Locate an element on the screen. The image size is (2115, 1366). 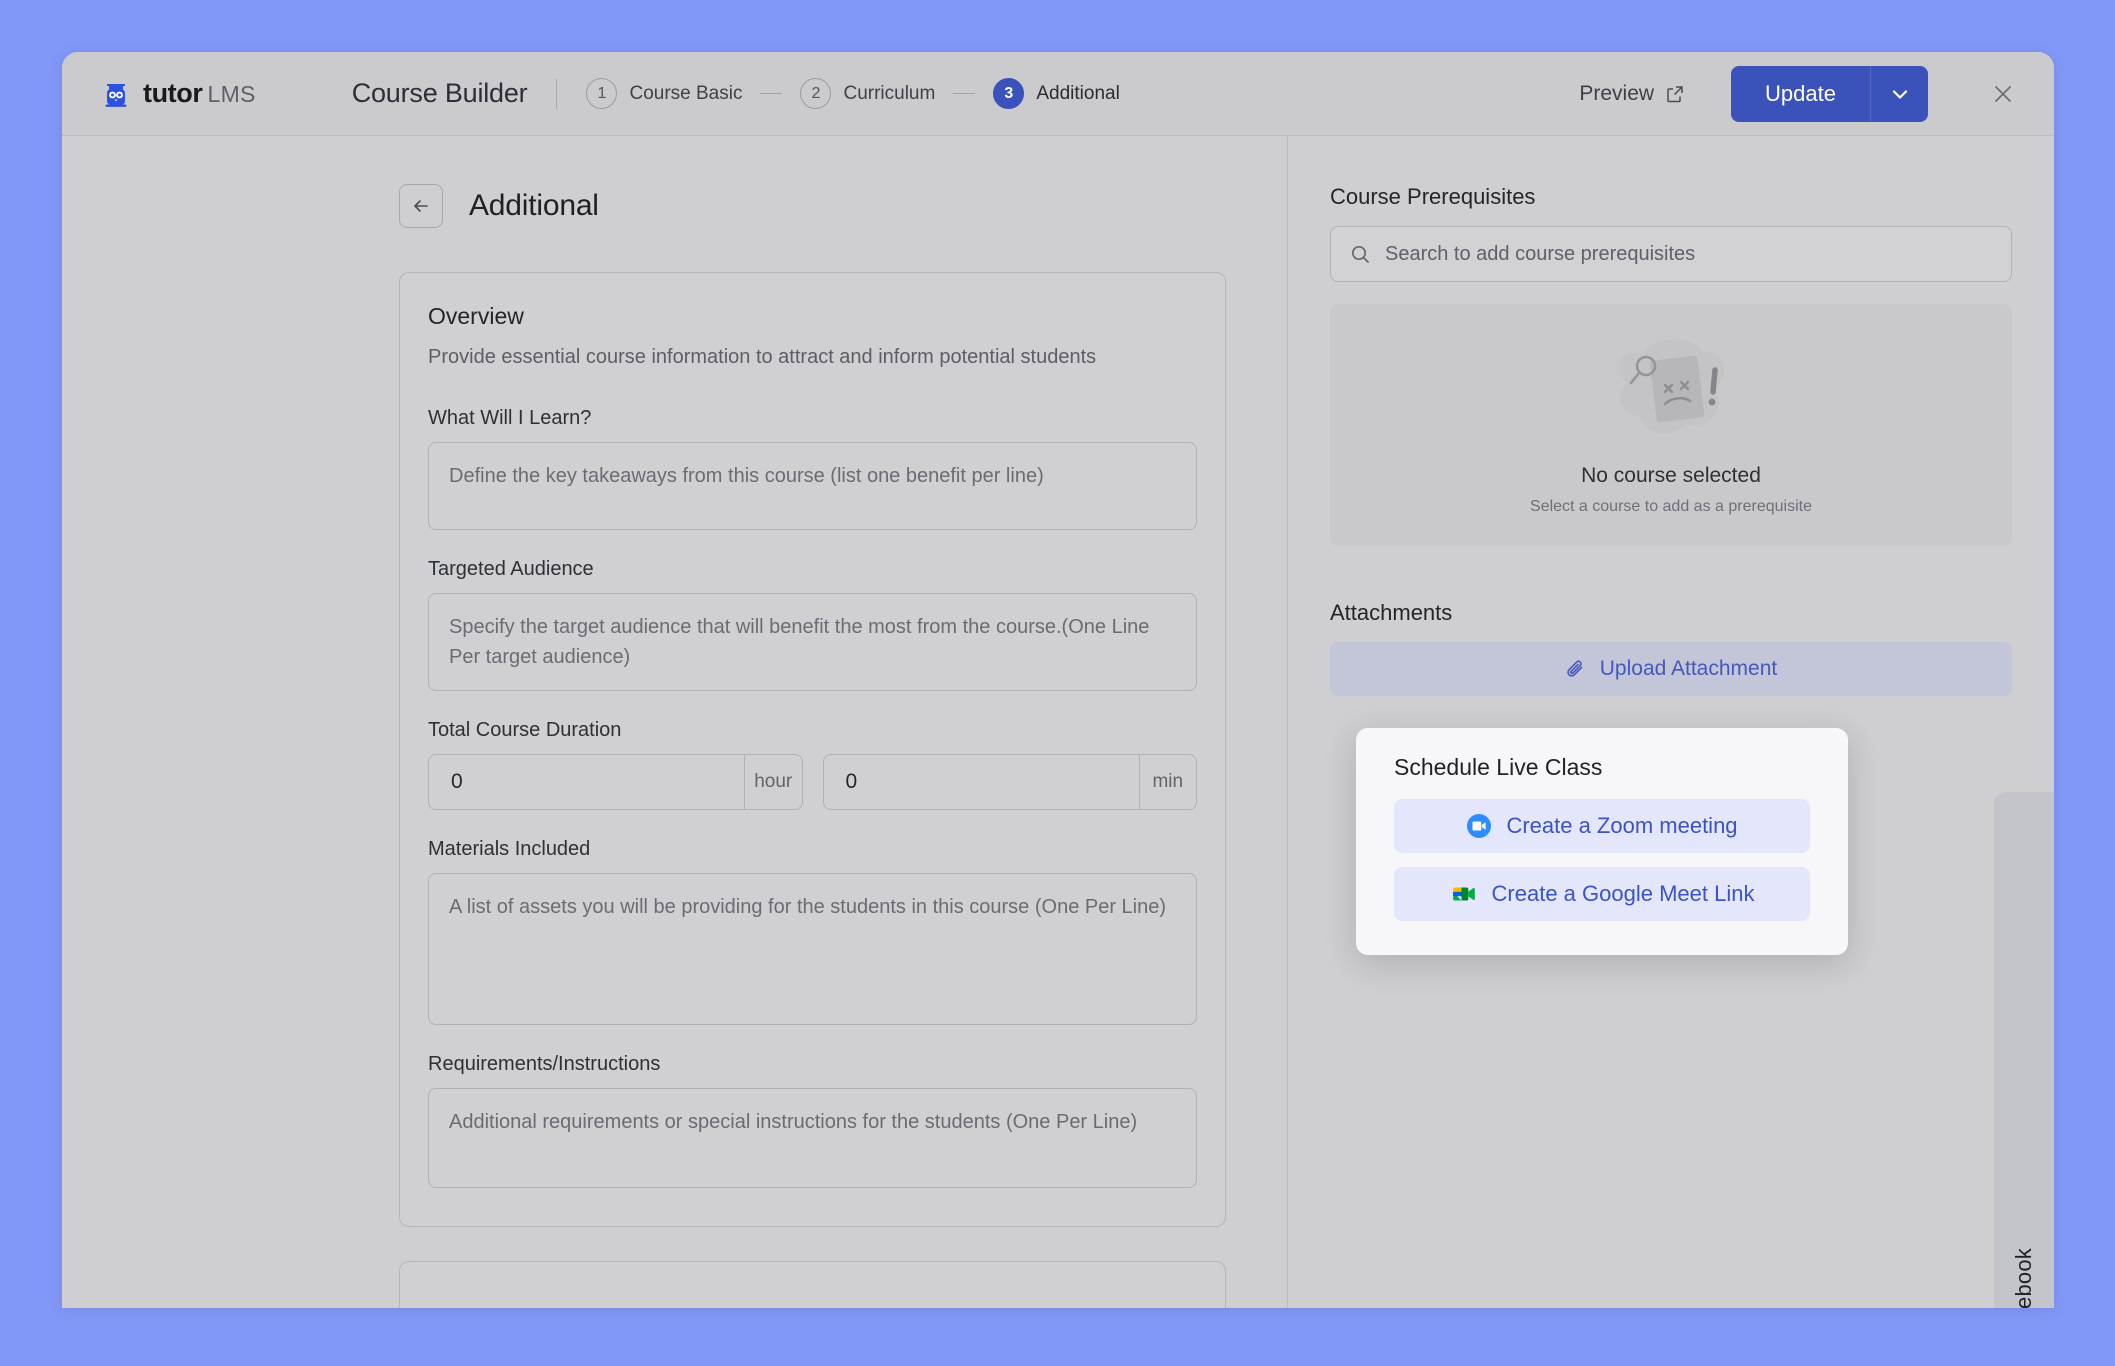
preview-button: Preview is located at coordinates (1632, 94).